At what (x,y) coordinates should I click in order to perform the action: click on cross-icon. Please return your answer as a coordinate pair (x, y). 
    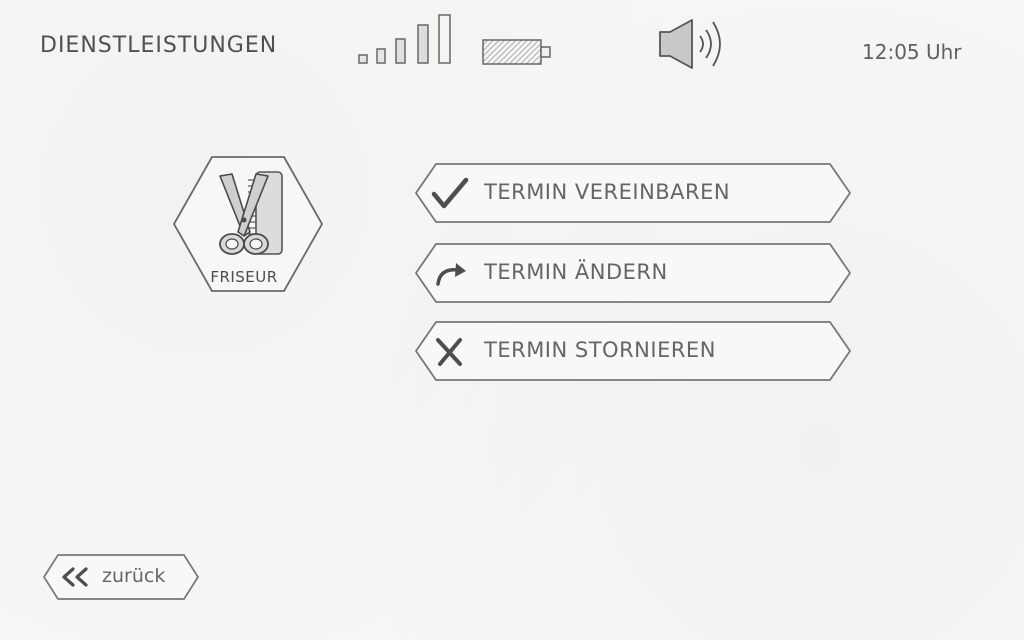
    Looking at the image, I should click on (449, 352).